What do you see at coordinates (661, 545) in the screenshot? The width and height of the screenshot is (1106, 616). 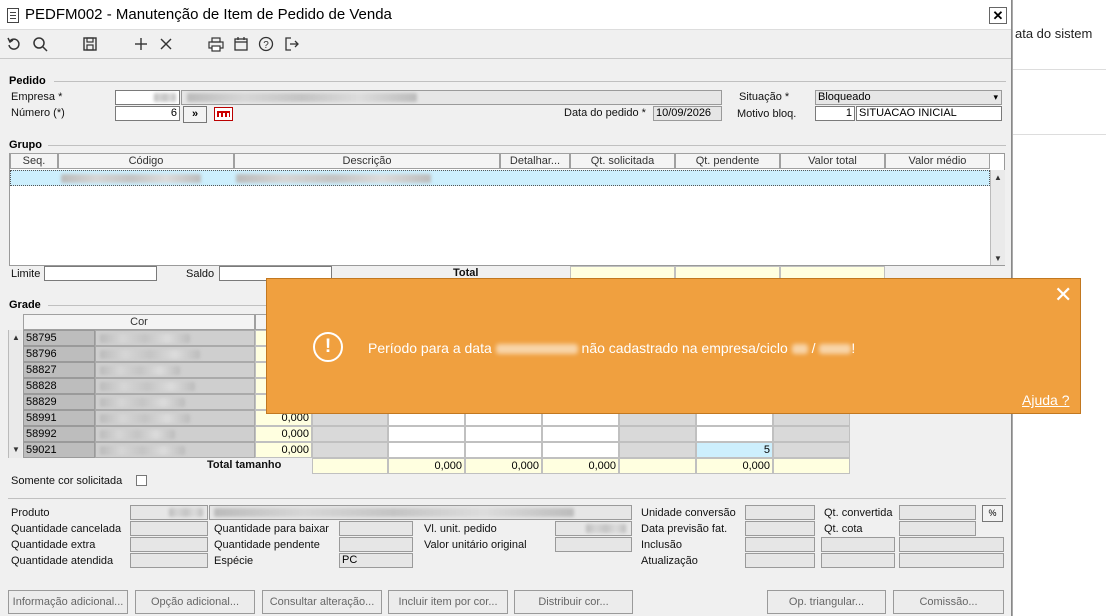 I see `inclusao-label: Inclusão` at bounding box center [661, 545].